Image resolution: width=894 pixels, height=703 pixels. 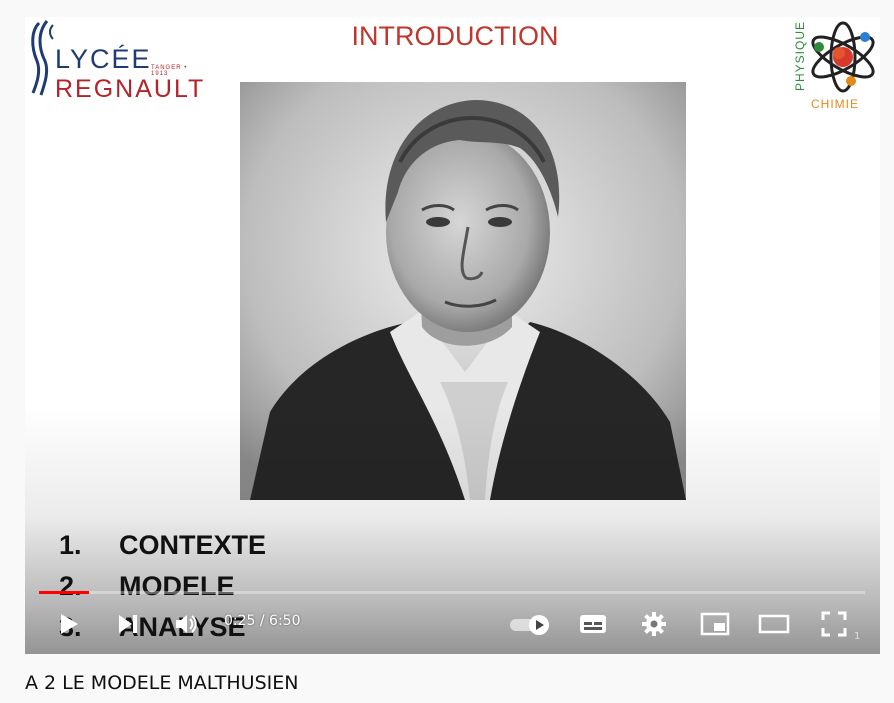 I want to click on autoplay-toggle, so click(x=530, y=624).